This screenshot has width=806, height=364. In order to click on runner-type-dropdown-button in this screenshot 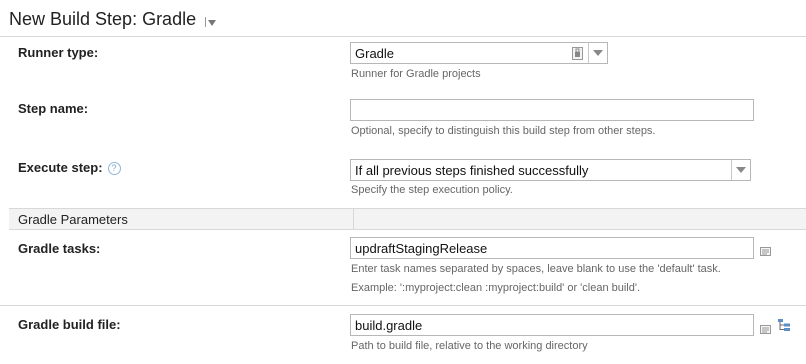, I will do `click(597, 53)`.